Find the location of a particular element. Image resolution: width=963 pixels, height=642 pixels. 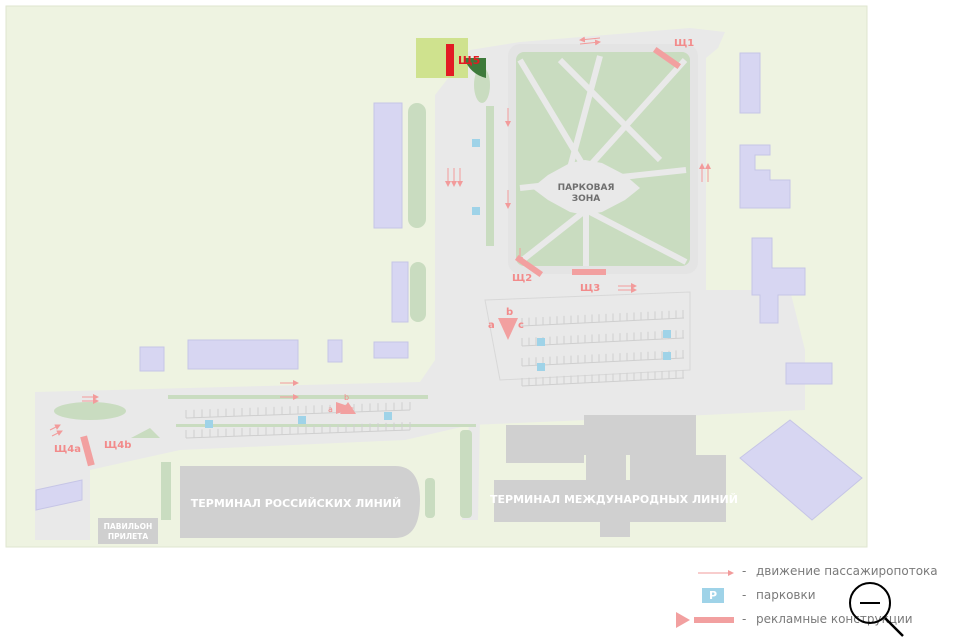

terminal-russian: ТЕРМИНАЛ РОССИЙСКИХ ЛИНИЙ is located at coordinates (300, 502).